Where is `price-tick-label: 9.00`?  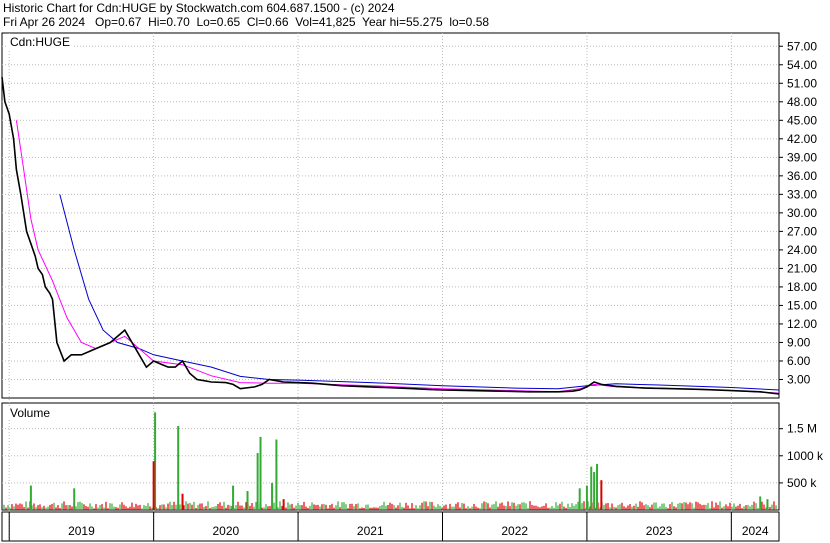 price-tick-label: 9.00 is located at coordinates (799, 342).